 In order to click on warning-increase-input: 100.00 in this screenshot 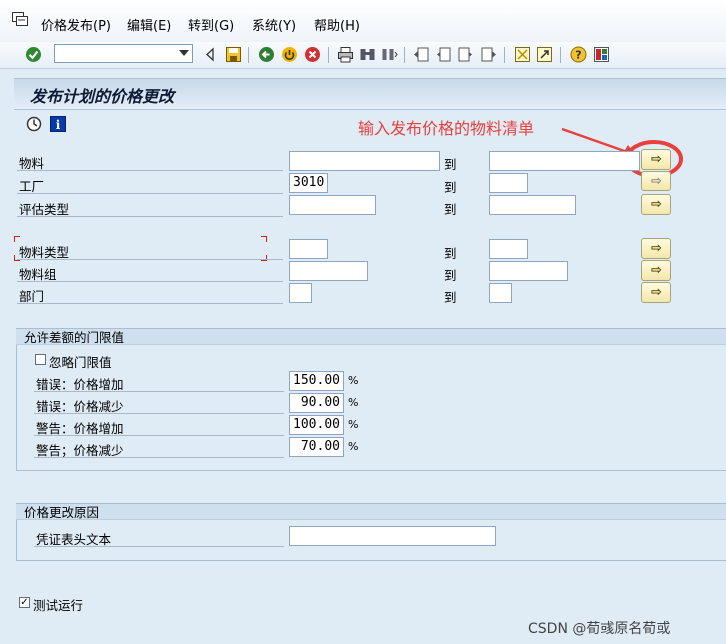, I will do `click(316, 425)`.